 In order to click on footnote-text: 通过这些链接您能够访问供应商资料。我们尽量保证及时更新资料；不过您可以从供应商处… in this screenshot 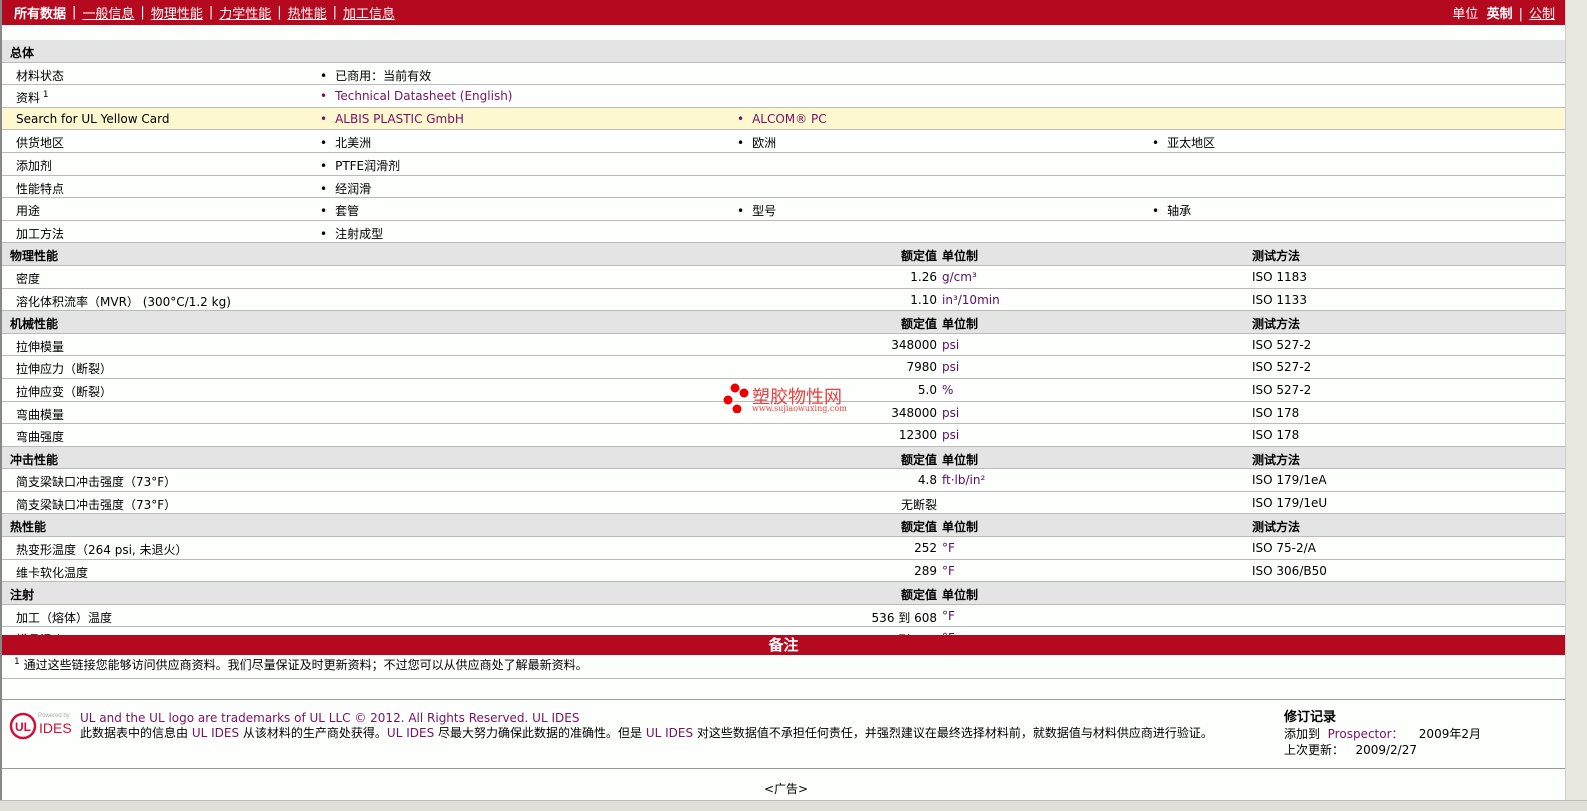, I will do `click(305, 665)`.